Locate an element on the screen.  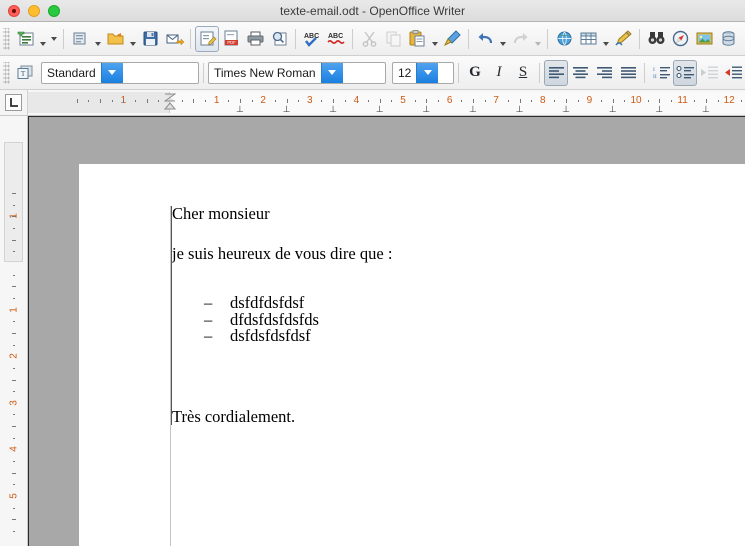
bullet-list-button is located at coordinates (685, 72).